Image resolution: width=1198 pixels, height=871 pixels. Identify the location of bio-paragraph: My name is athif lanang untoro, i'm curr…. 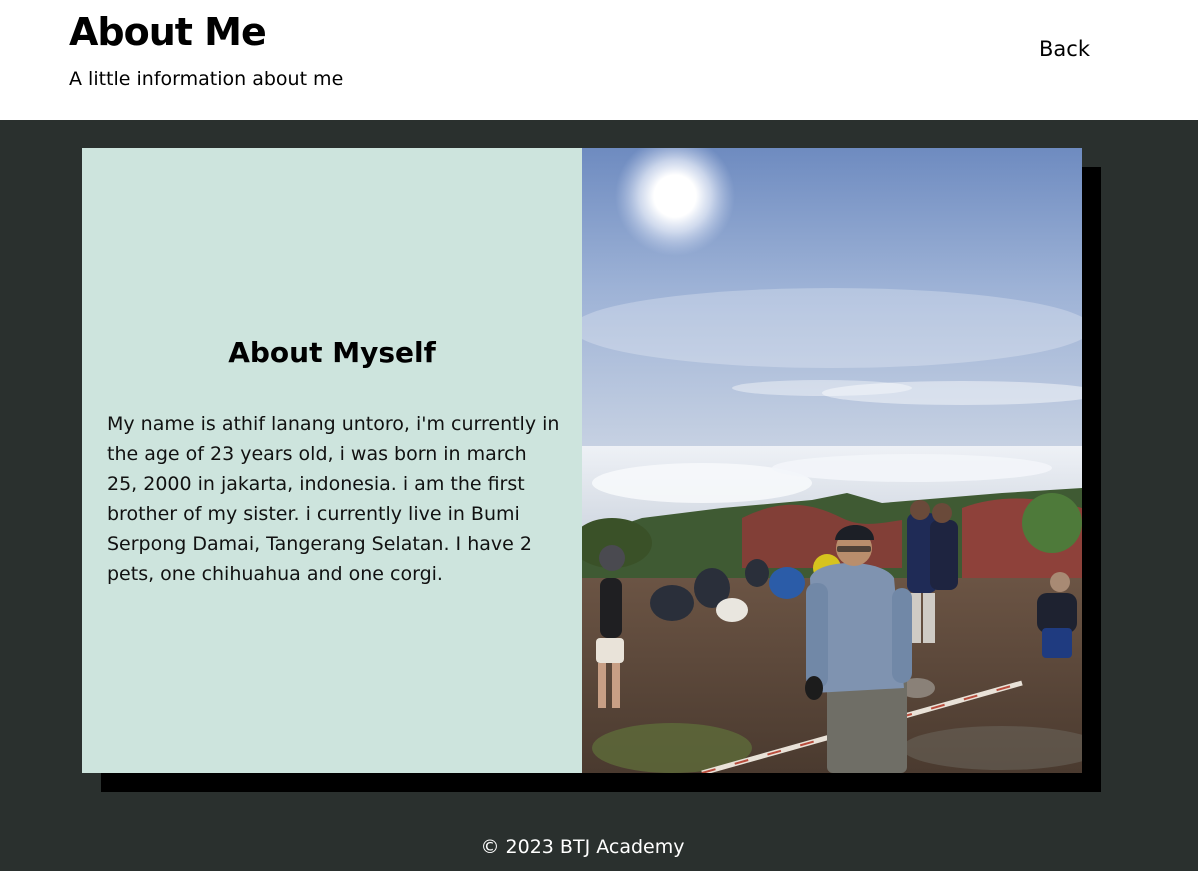
(333, 499).